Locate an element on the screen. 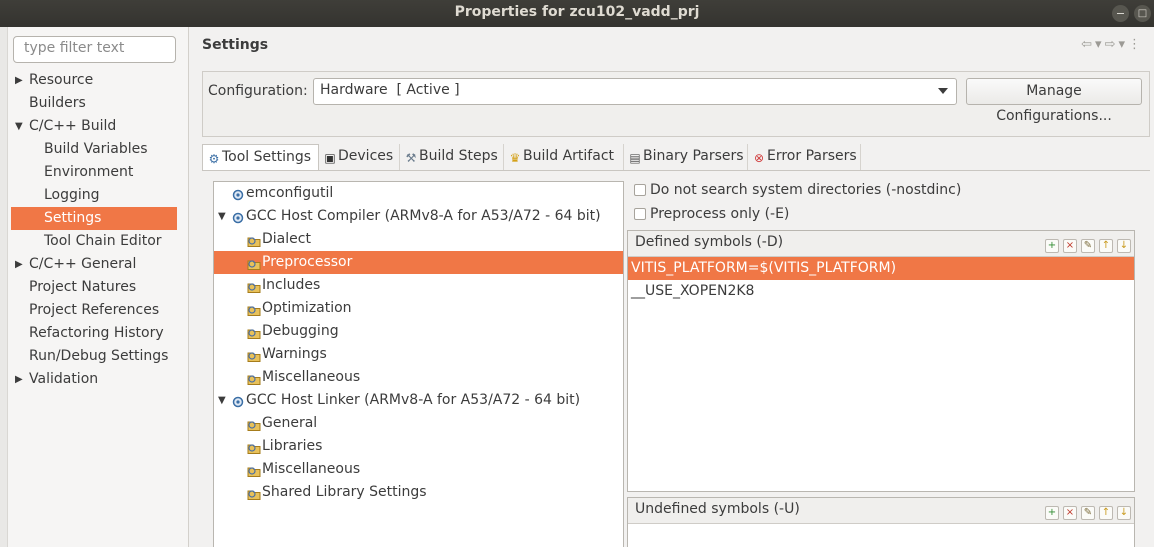 Image resolution: width=1154 pixels, height=547 pixels. tab-build-artifact: ♛ Build Artifact is located at coordinates (564, 157).